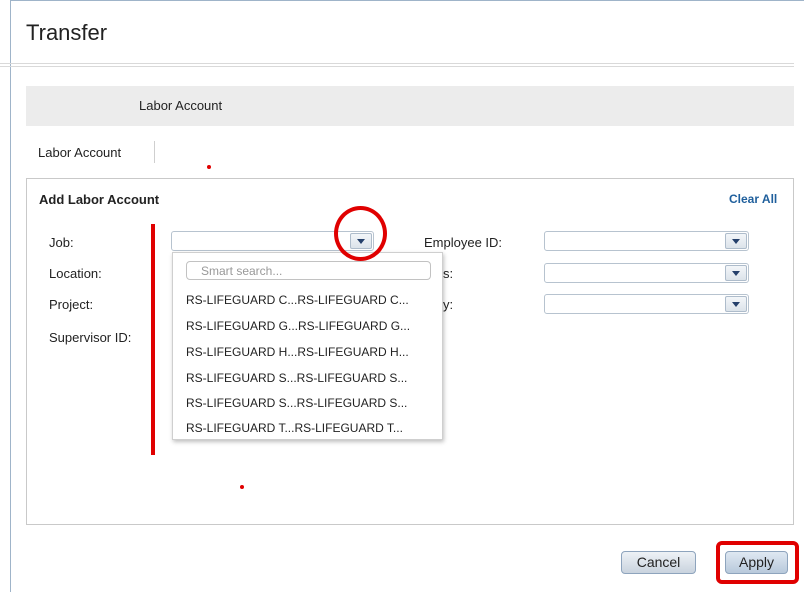  I want to click on tab-separator, so click(154, 152).